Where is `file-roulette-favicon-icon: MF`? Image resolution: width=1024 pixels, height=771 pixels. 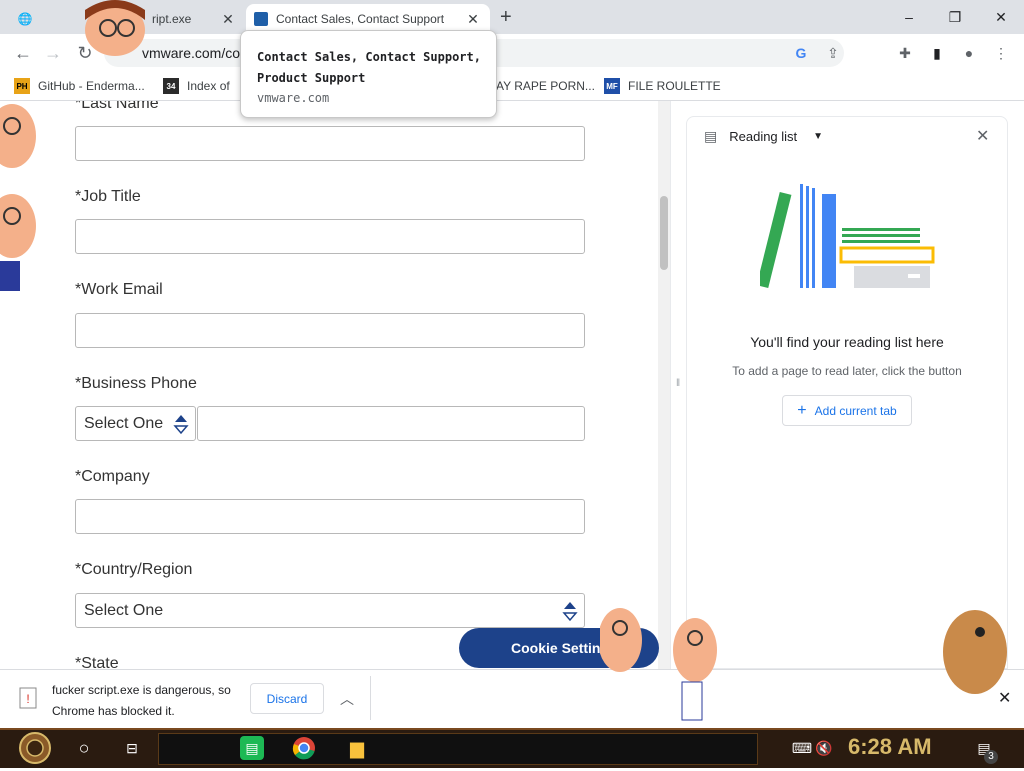
file-roulette-favicon-icon: MF is located at coordinates (612, 86).